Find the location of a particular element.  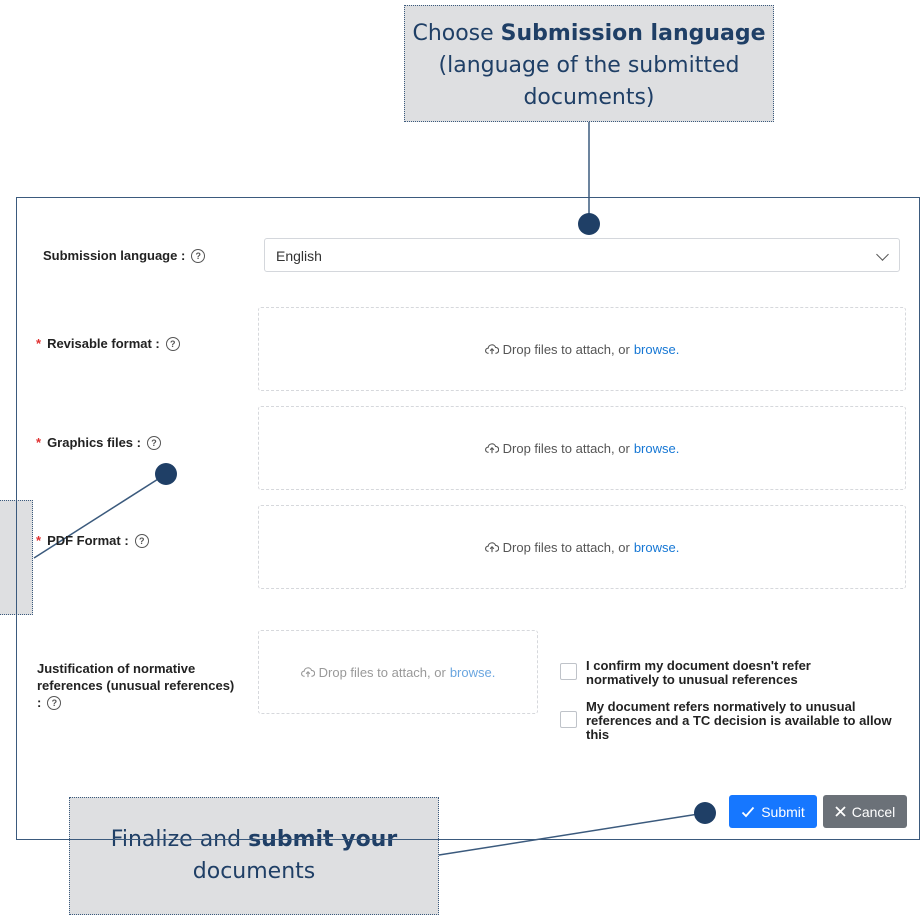

callout-text: (language of the submitted is located at coordinates (589, 65).